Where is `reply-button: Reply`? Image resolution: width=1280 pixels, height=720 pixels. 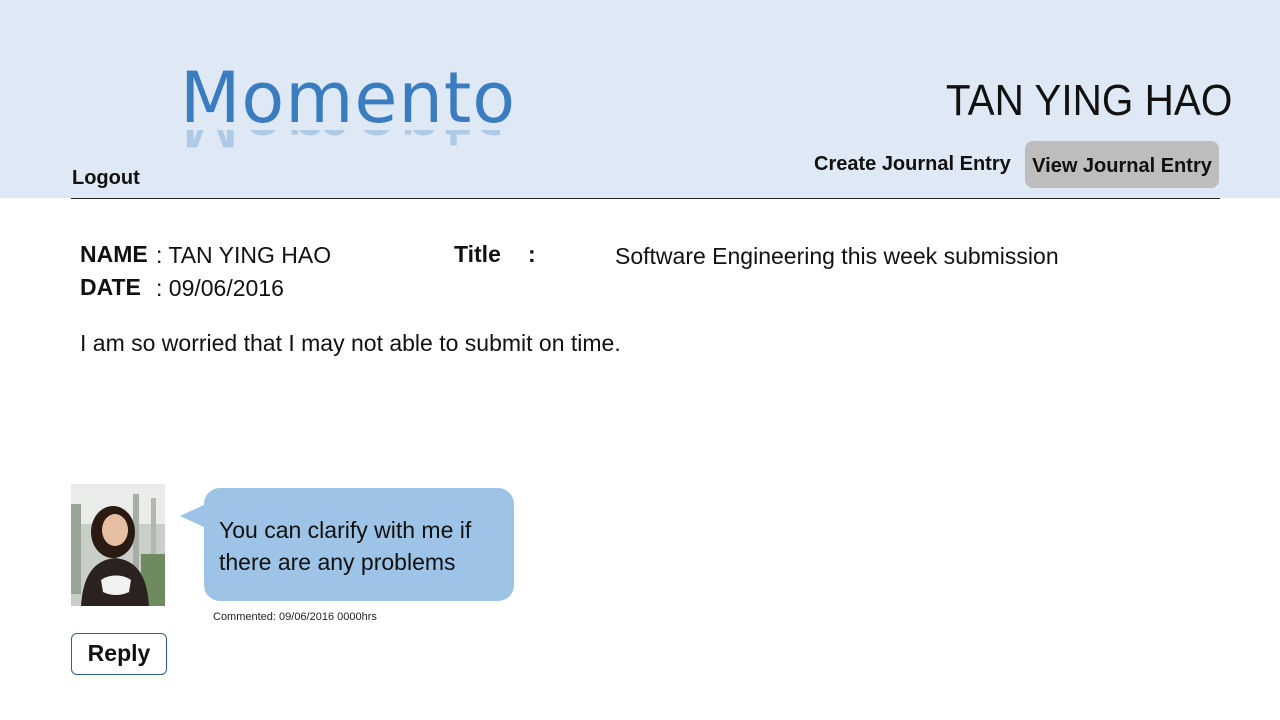 reply-button: Reply is located at coordinates (119, 654).